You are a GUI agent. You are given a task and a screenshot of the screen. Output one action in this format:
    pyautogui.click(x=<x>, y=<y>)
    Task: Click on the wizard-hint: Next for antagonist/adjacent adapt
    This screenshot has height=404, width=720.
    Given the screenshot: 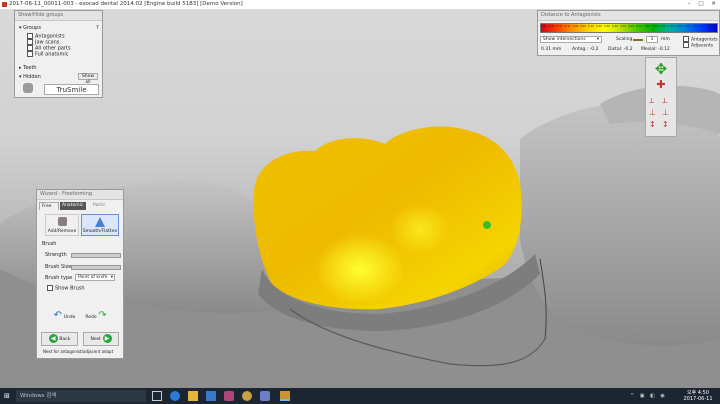 What is the action you would take?
    pyautogui.click(x=78, y=351)
    